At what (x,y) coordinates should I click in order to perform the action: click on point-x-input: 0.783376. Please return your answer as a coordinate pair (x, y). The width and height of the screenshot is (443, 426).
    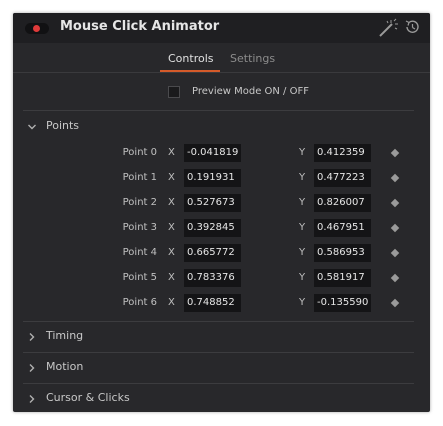
    Looking at the image, I should click on (212, 278).